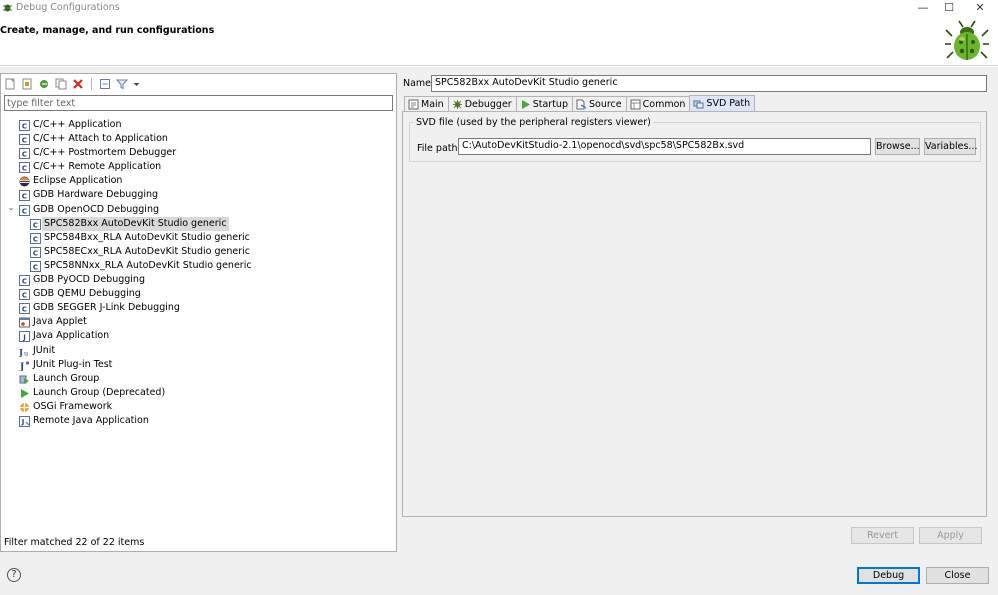 The height and width of the screenshot is (595, 998). Describe the element at coordinates (413, 104) in the screenshot. I see `main-tab-icon` at that location.